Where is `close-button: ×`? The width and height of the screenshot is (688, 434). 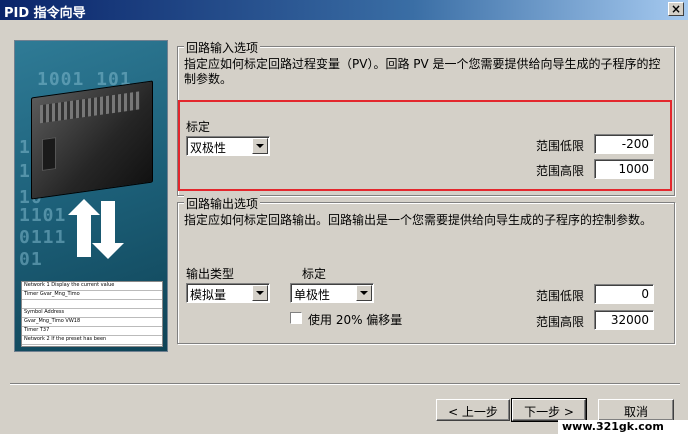 close-button: × is located at coordinates (676, 9).